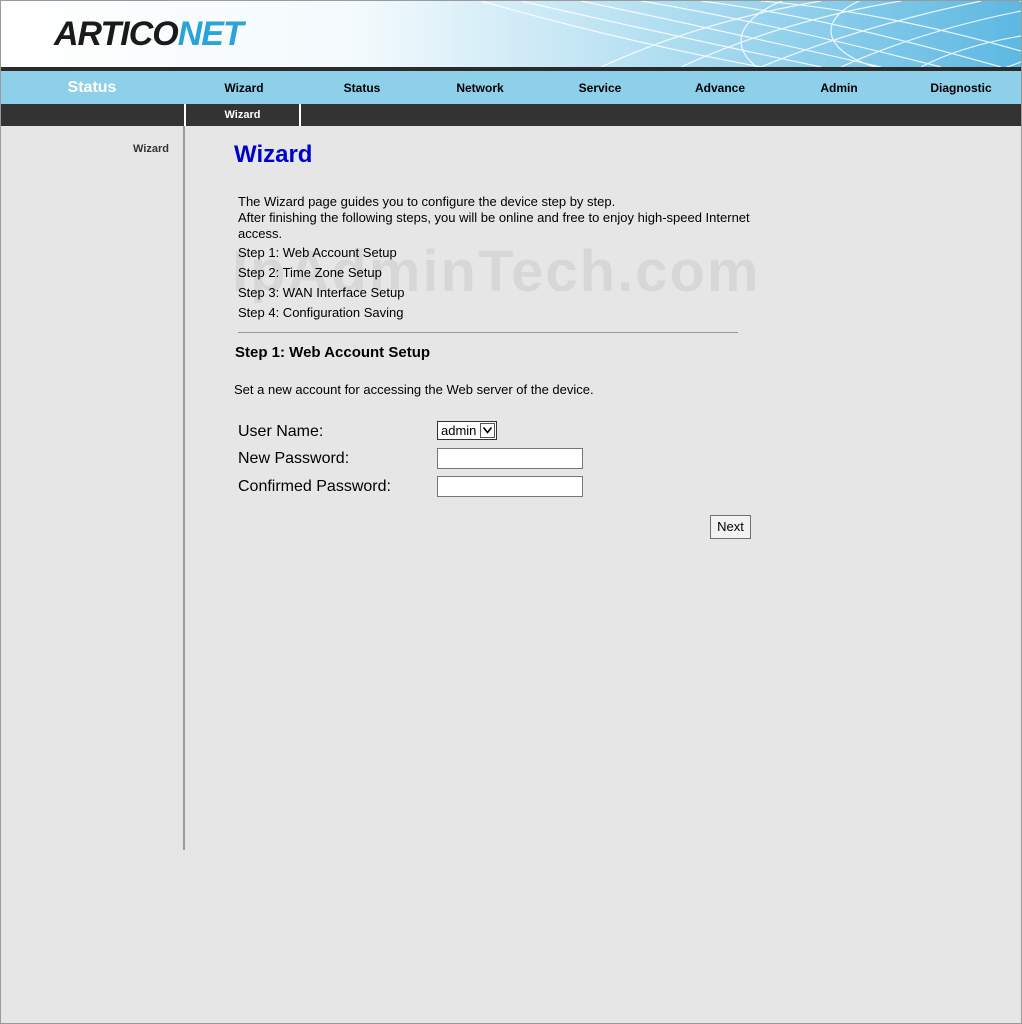  What do you see at coordinates (149, 34) in the screenshot?
I see `articonet-logo: ARTICONET` at bounding box center [149, 34].